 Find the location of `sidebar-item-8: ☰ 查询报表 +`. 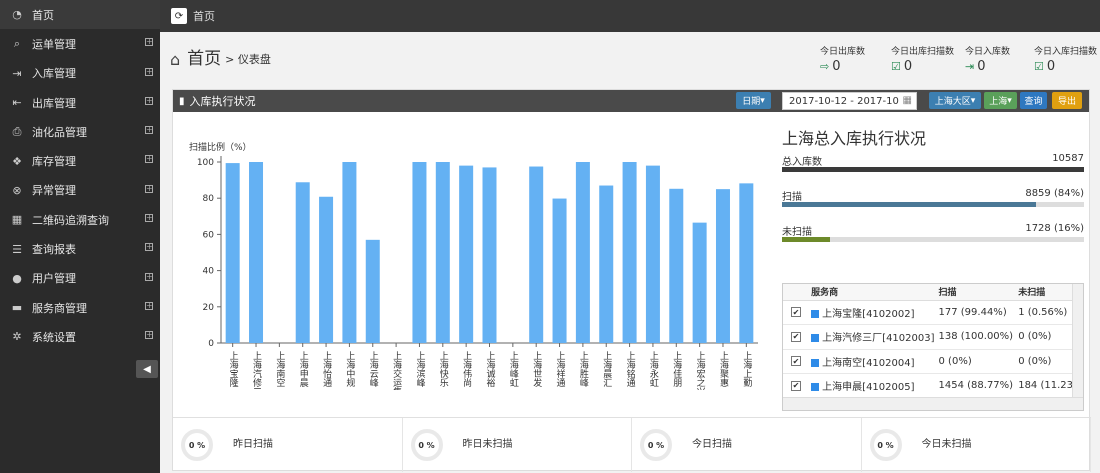

sidebar-item-8: ☰ 查询报表 + is located at coordinates (80, 248).